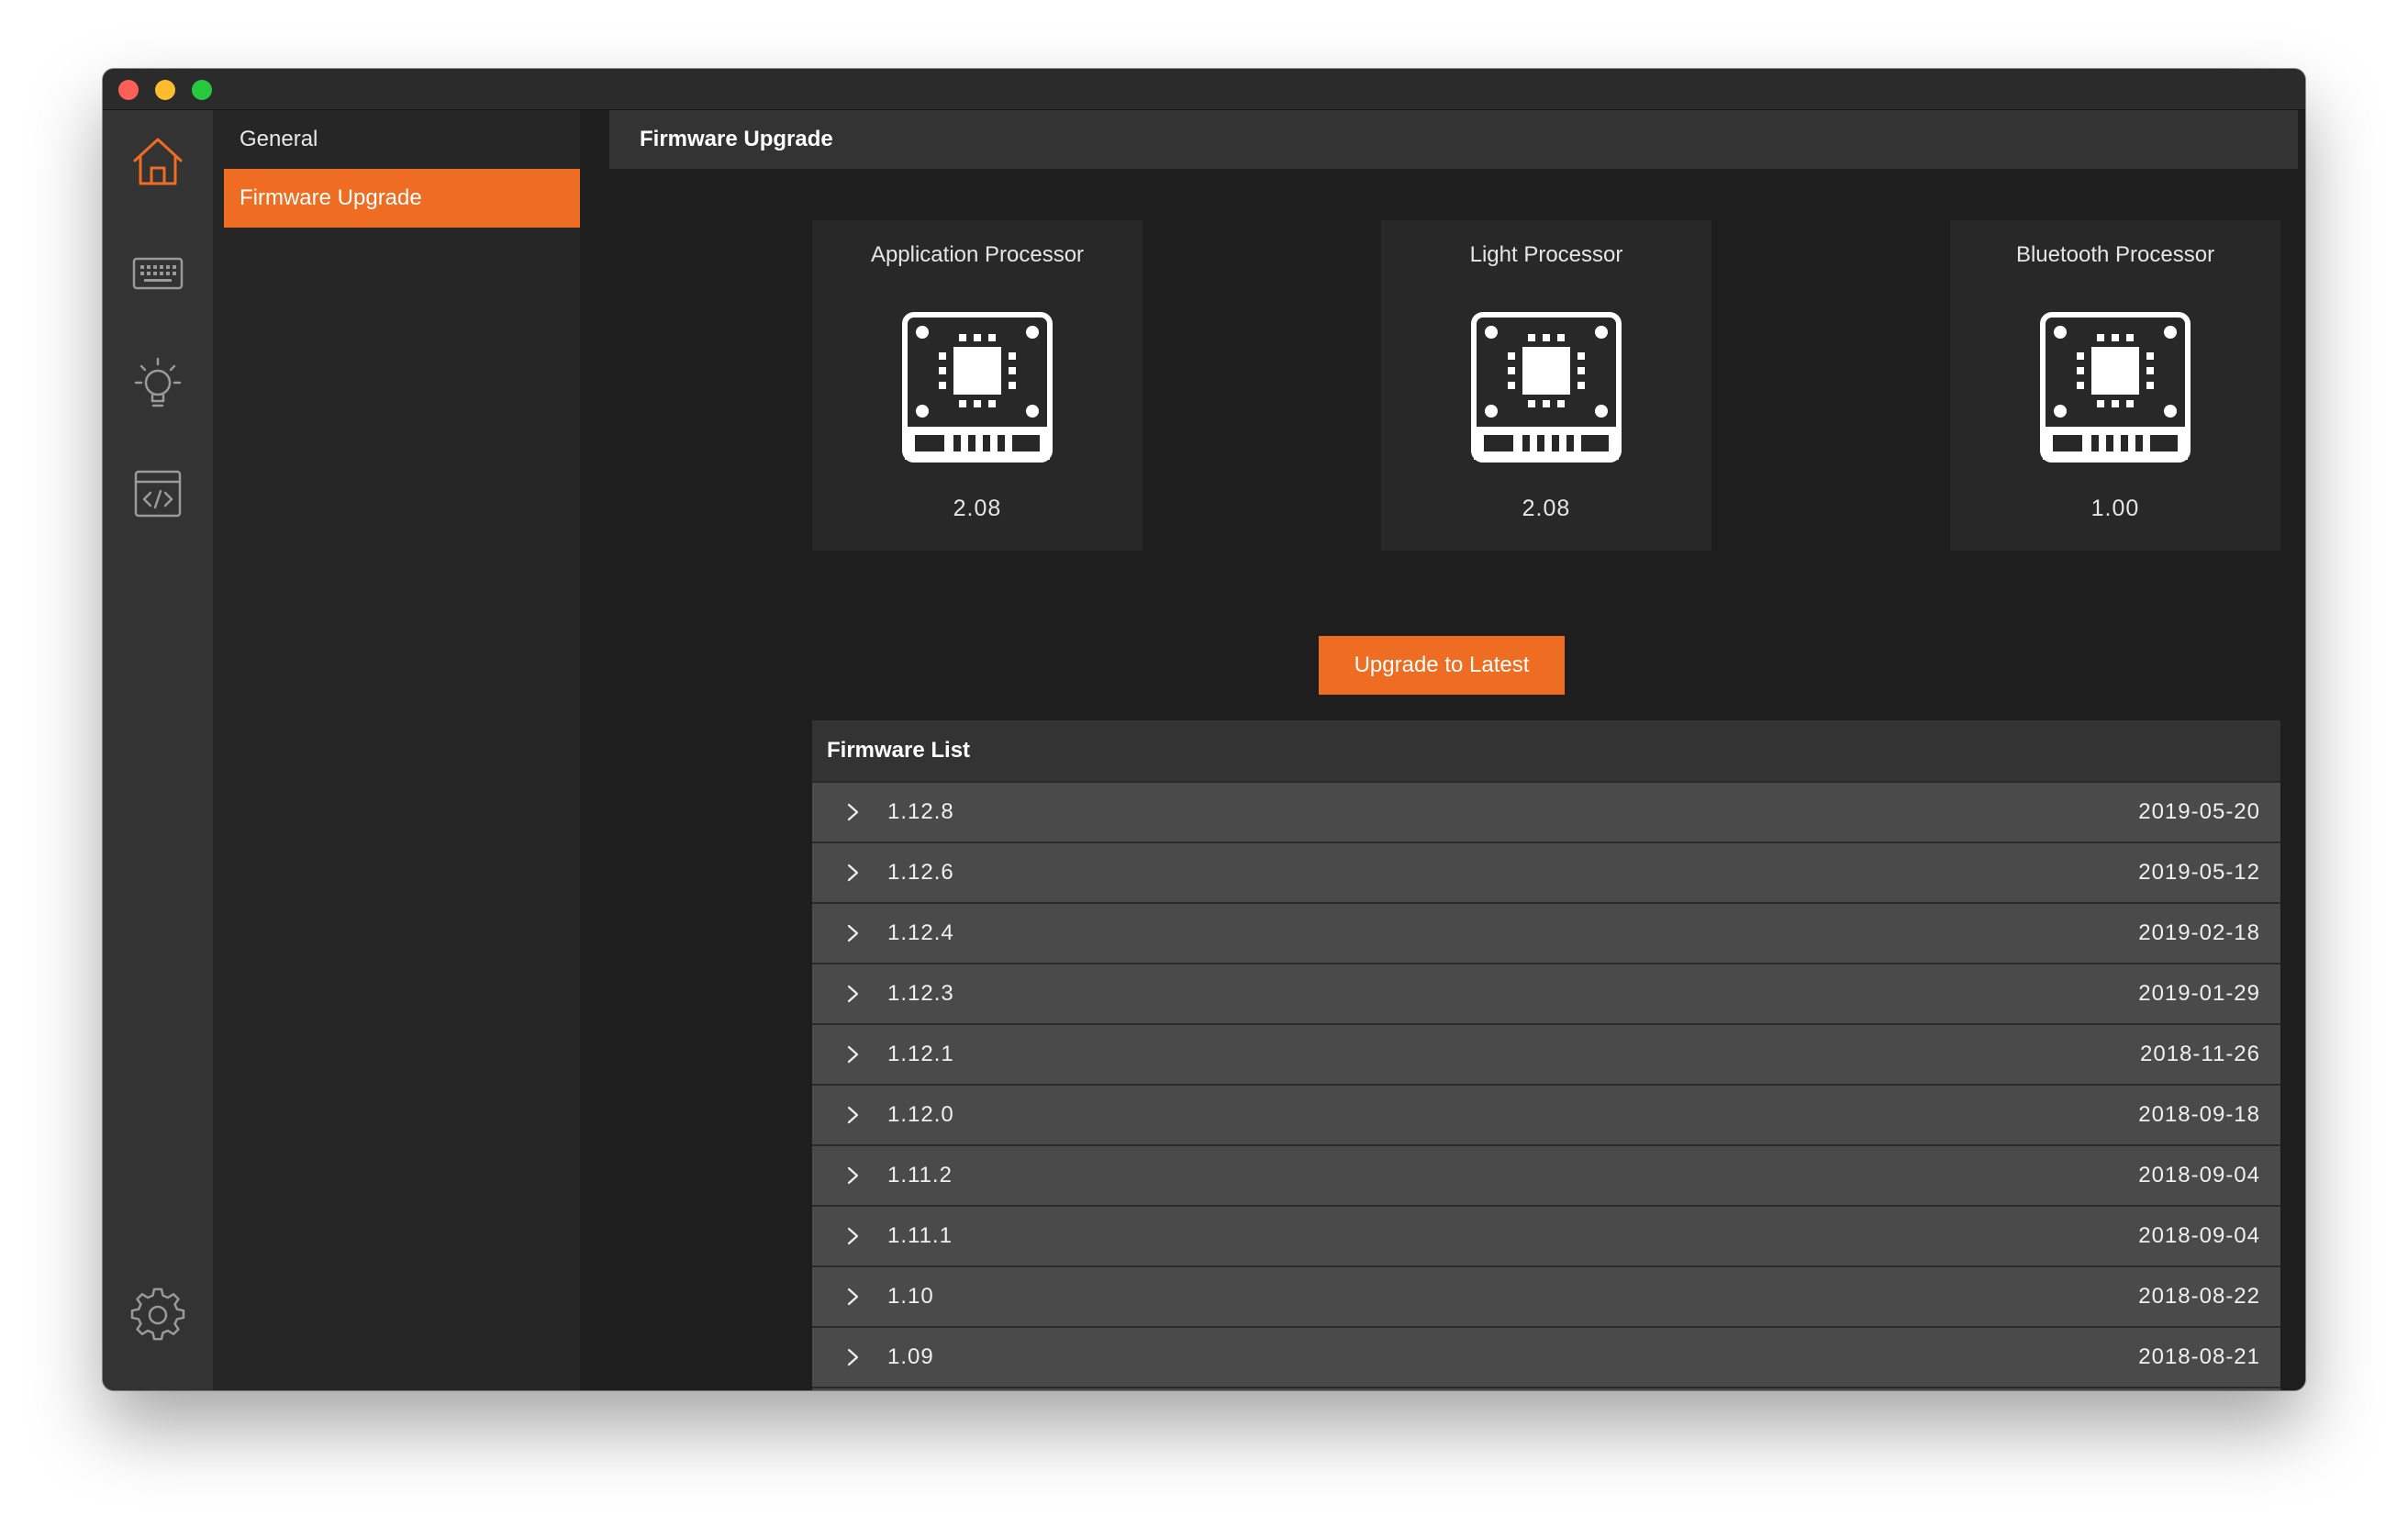 The height and width of the screenshot is (1527, 2408). What do you see at coordinates (911, 1356) in the screenshot?
I see `firmware-version: 1.09` at bounding box center [911, 1356].